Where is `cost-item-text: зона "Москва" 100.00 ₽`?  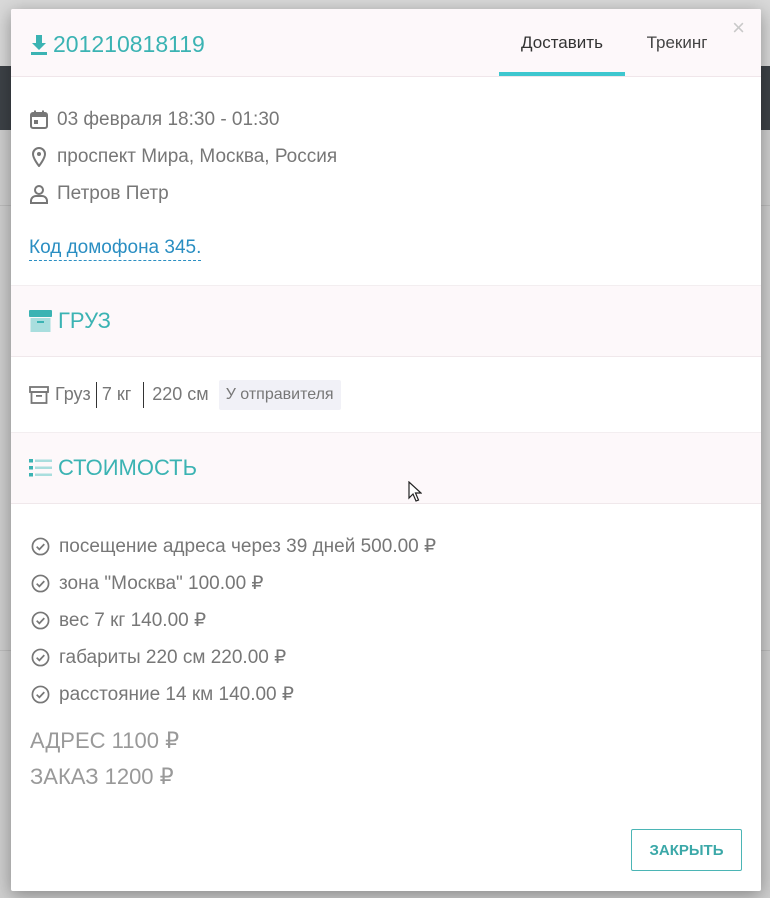
cost-item-text: зона "Москва" 100.00 ₽ is located at coordinates (161, 583).